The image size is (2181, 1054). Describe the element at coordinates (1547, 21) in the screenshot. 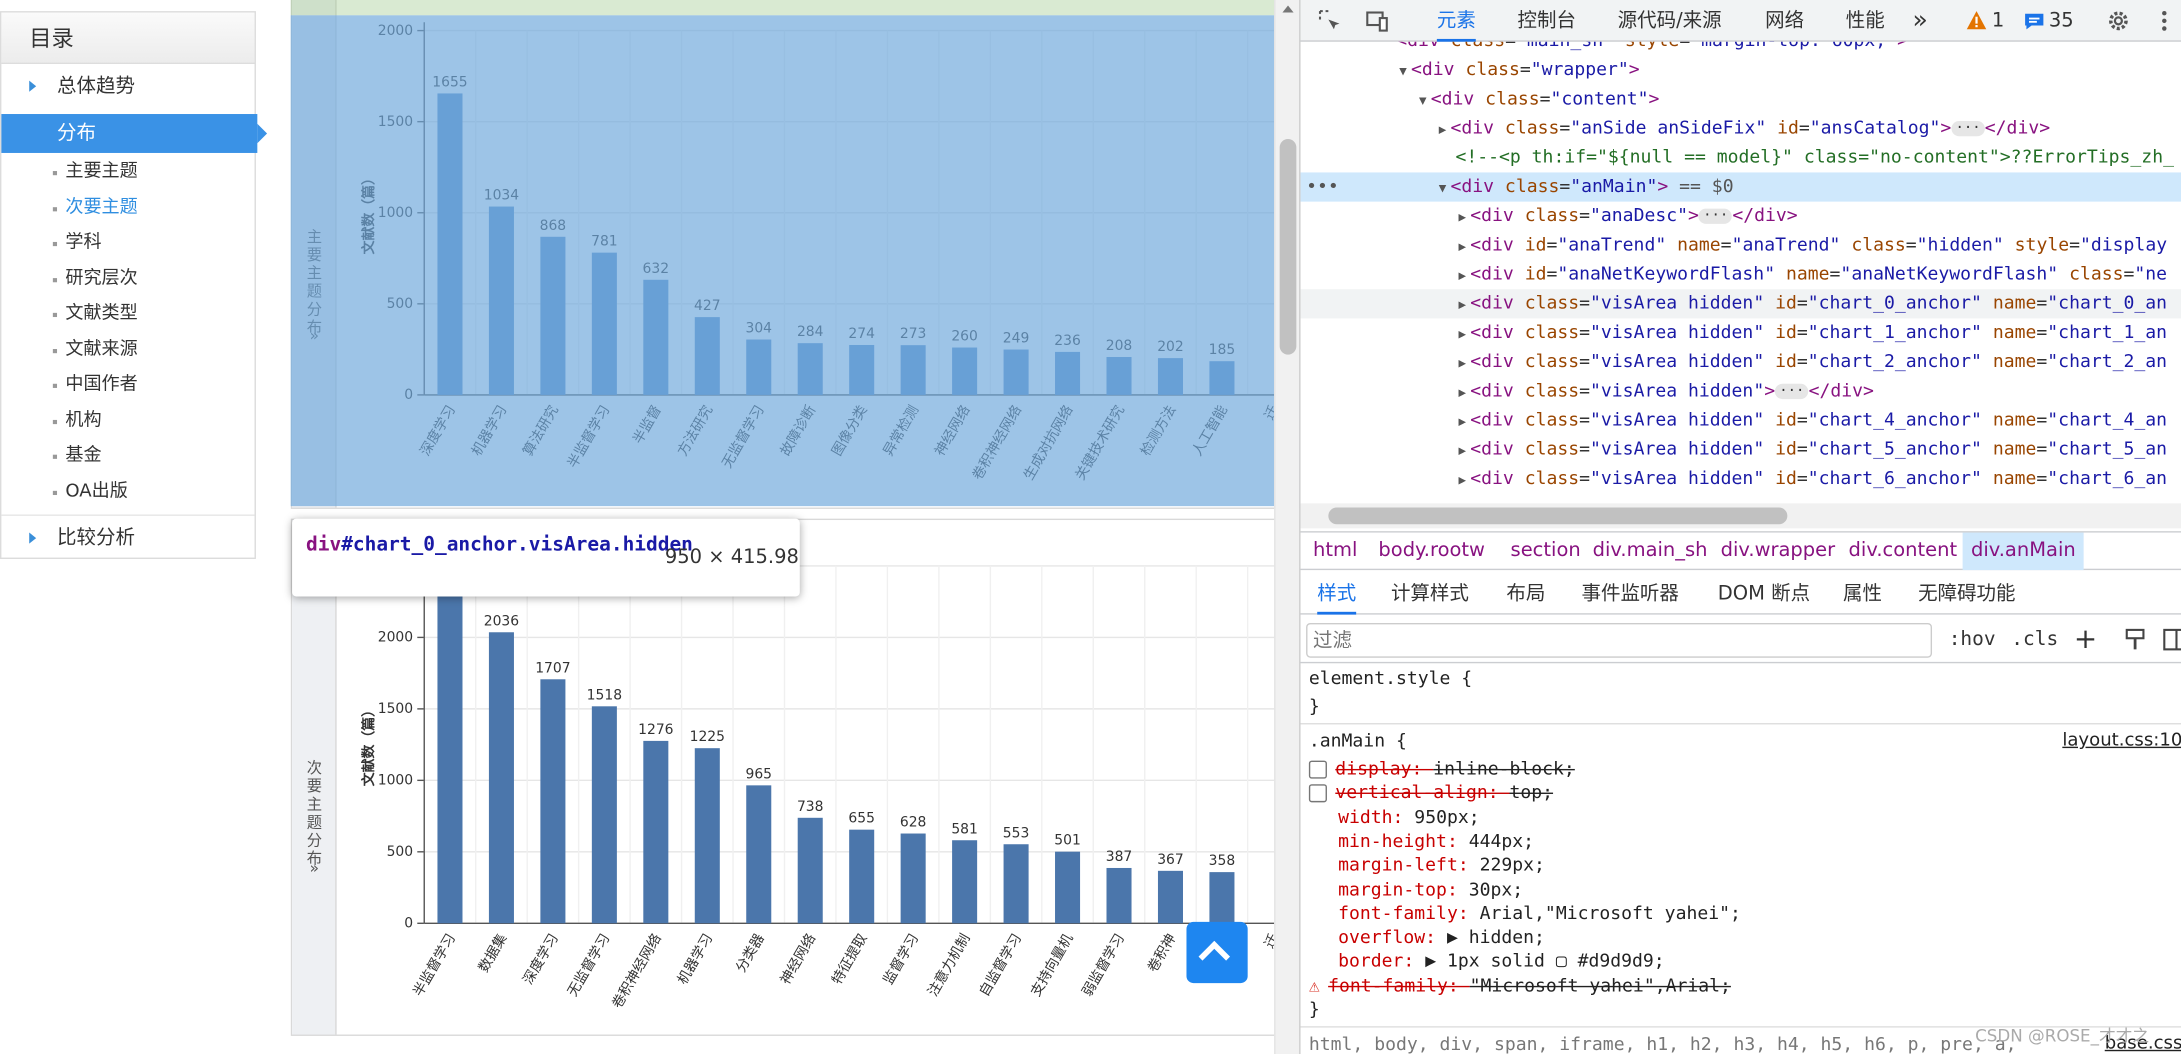

I see `tab-console: 控制台` at that location.